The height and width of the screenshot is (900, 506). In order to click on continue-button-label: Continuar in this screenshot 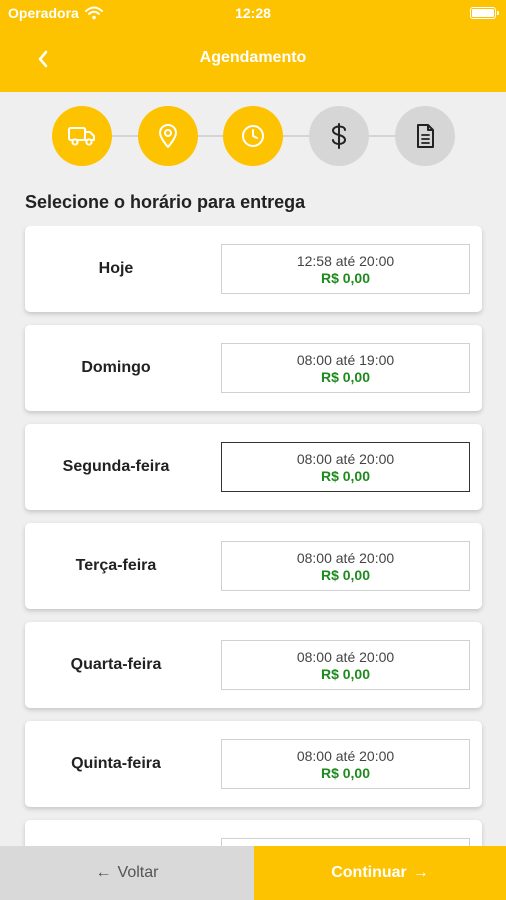, I will do `click(369, 872)`.